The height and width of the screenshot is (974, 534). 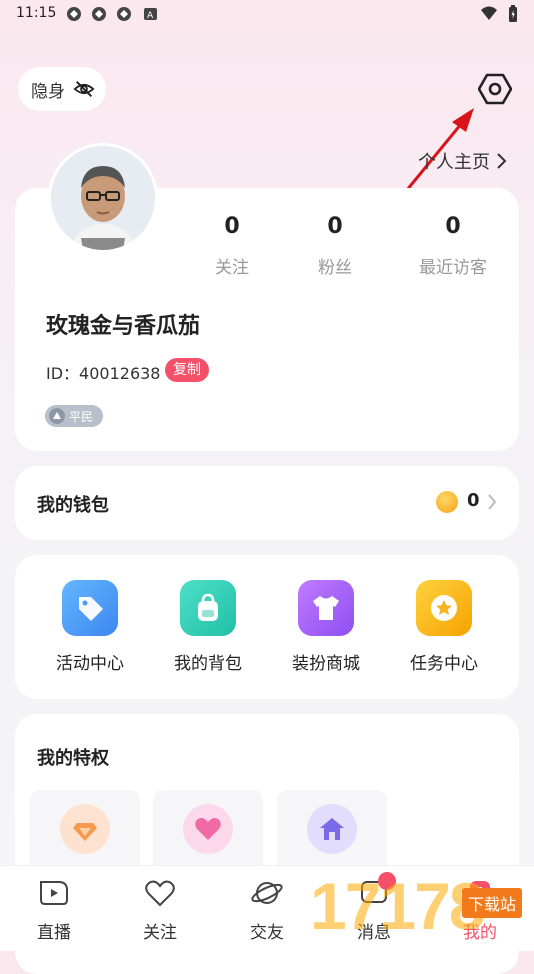 What do you see at coordinates (267, 503) in the screenshot?
I see `wallet-row: 我的钱包 0` at bounding box center [267, 503].